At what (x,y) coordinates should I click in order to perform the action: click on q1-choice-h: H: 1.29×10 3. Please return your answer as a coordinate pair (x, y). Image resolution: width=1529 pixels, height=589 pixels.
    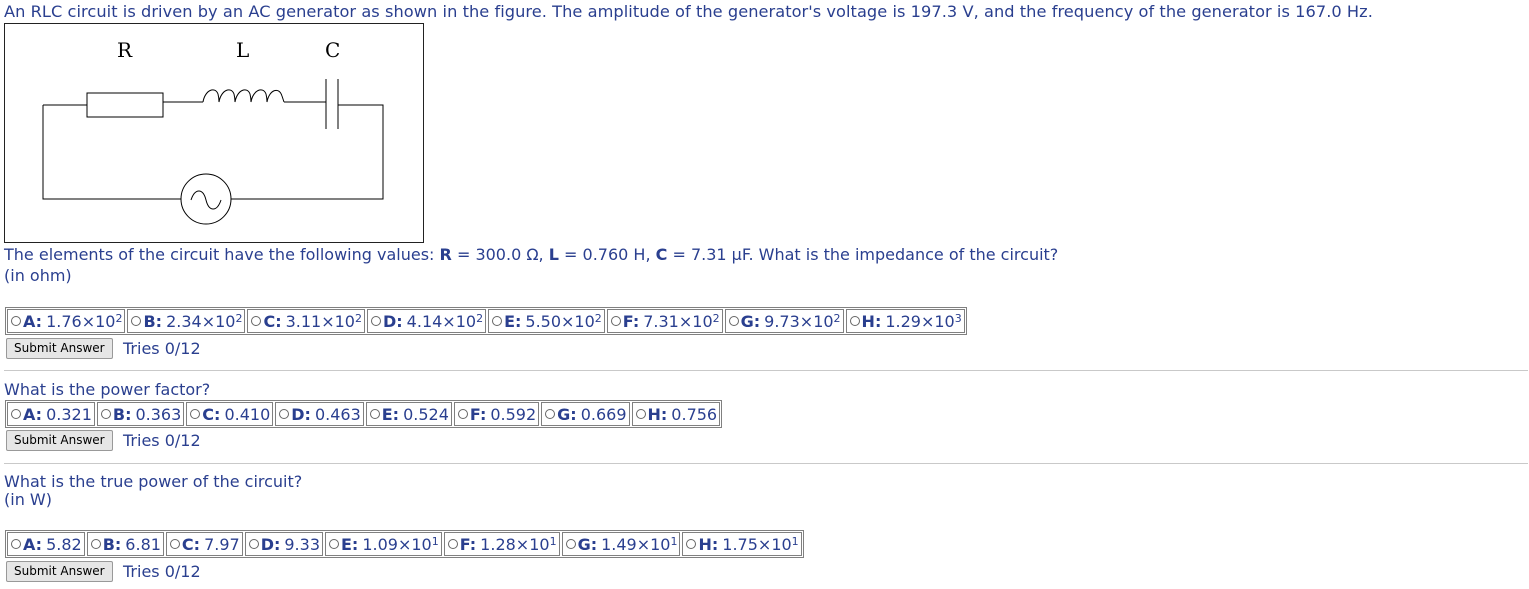
    Looking at the image, I should click on (905, 321).